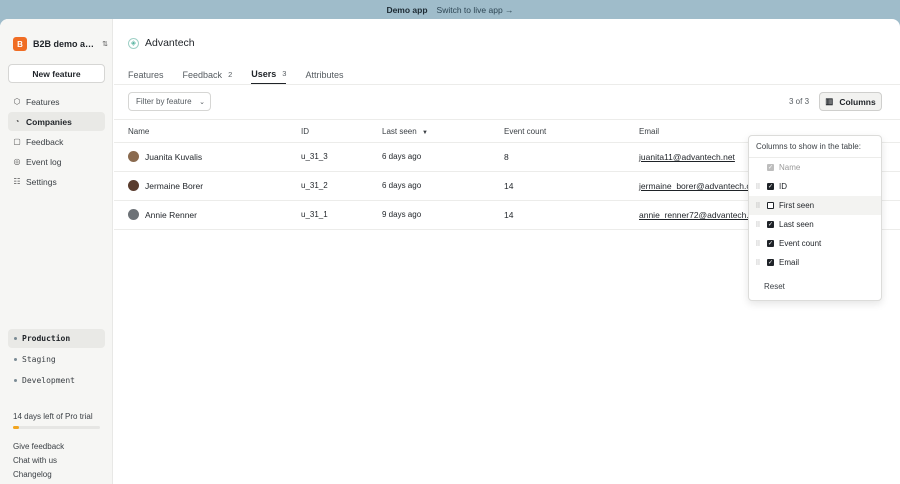 The width and height of the screenshot is (900, 484). I want to click on column-checkbox, so click(770, 205).